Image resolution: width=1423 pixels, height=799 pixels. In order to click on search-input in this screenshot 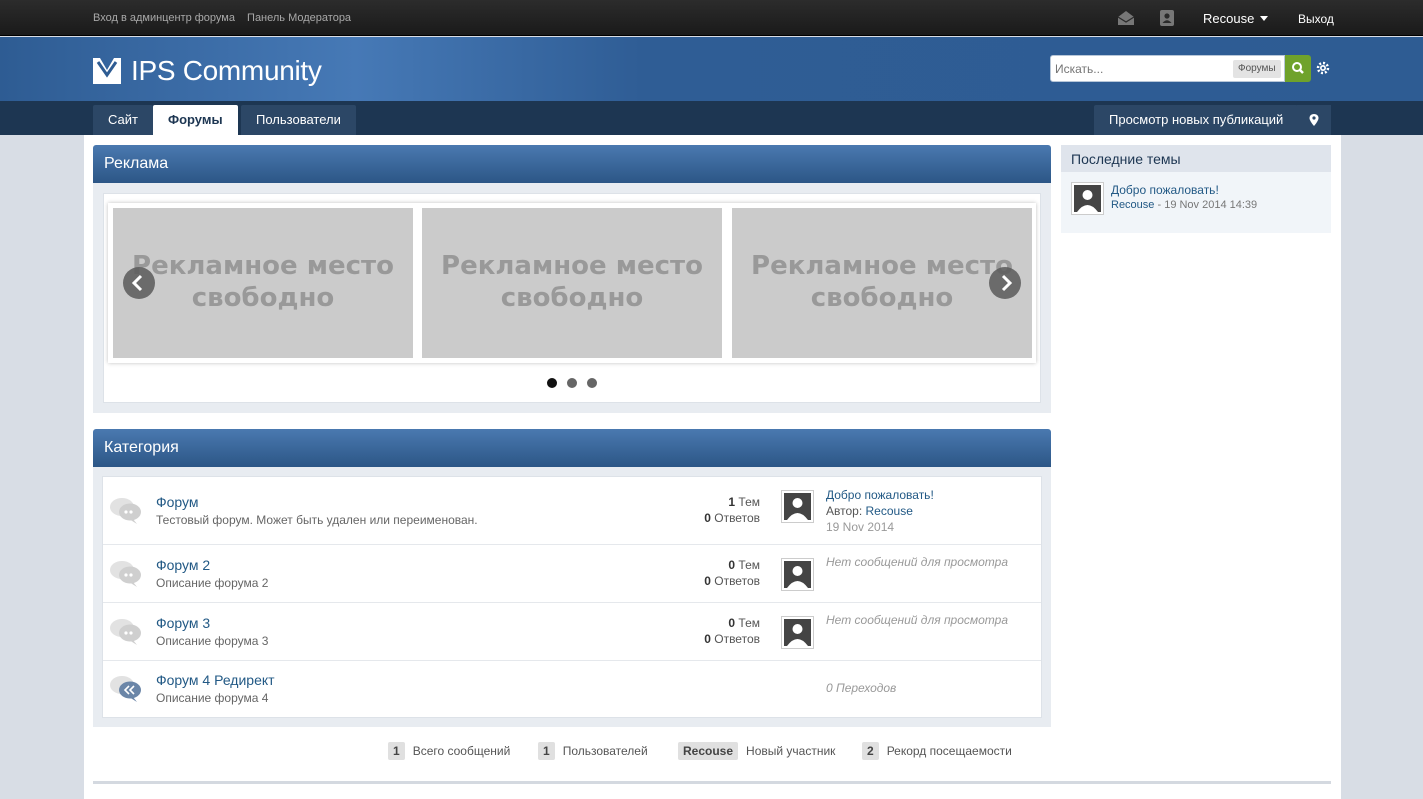, I will do `click(1140, 69)`.